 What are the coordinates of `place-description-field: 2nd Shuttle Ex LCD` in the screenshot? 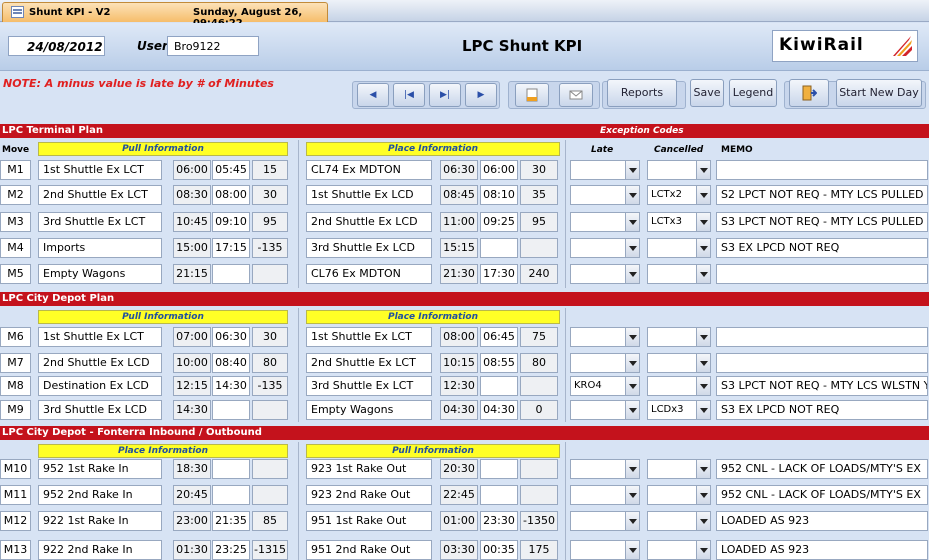 It's located at (369, 222).